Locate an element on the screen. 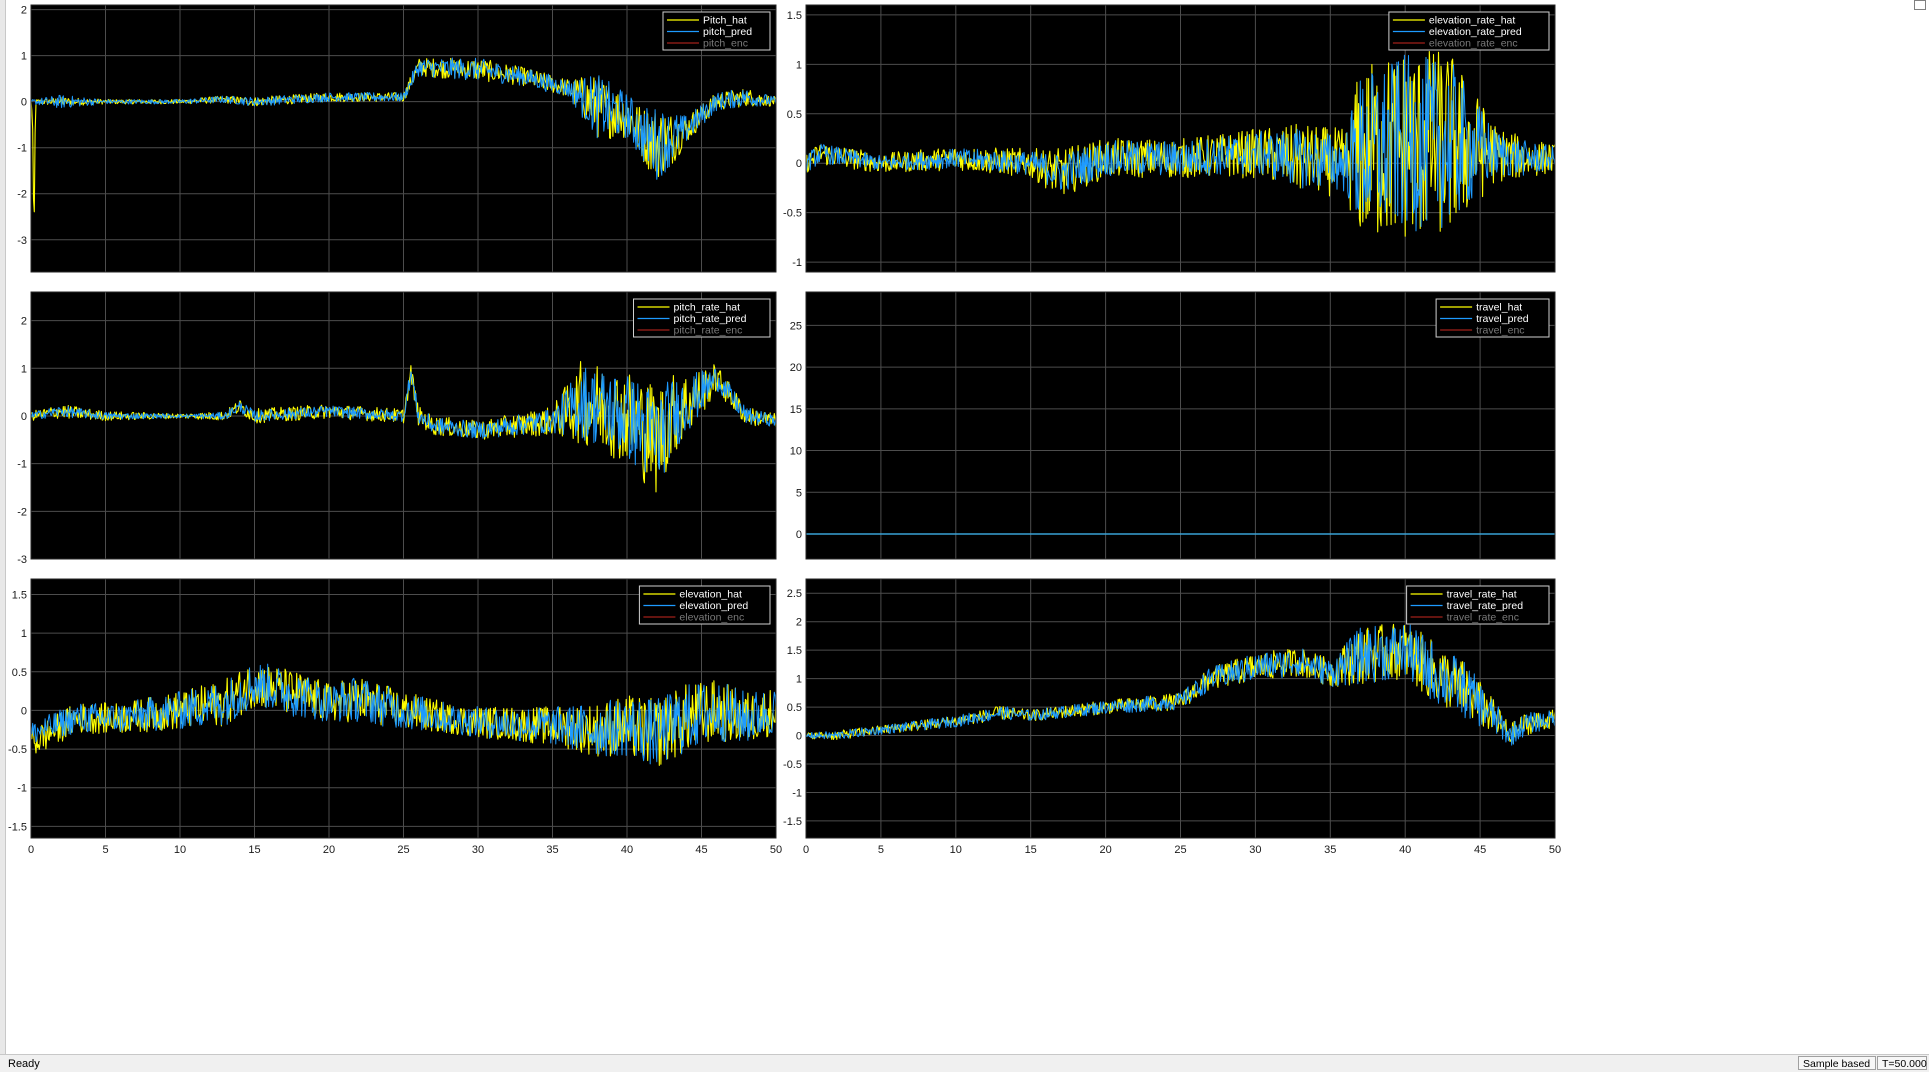 The width and height of the screenshot is (1929, 1072). sample-mode-indicator: Sample based is located at coordinates (1837, 1063).